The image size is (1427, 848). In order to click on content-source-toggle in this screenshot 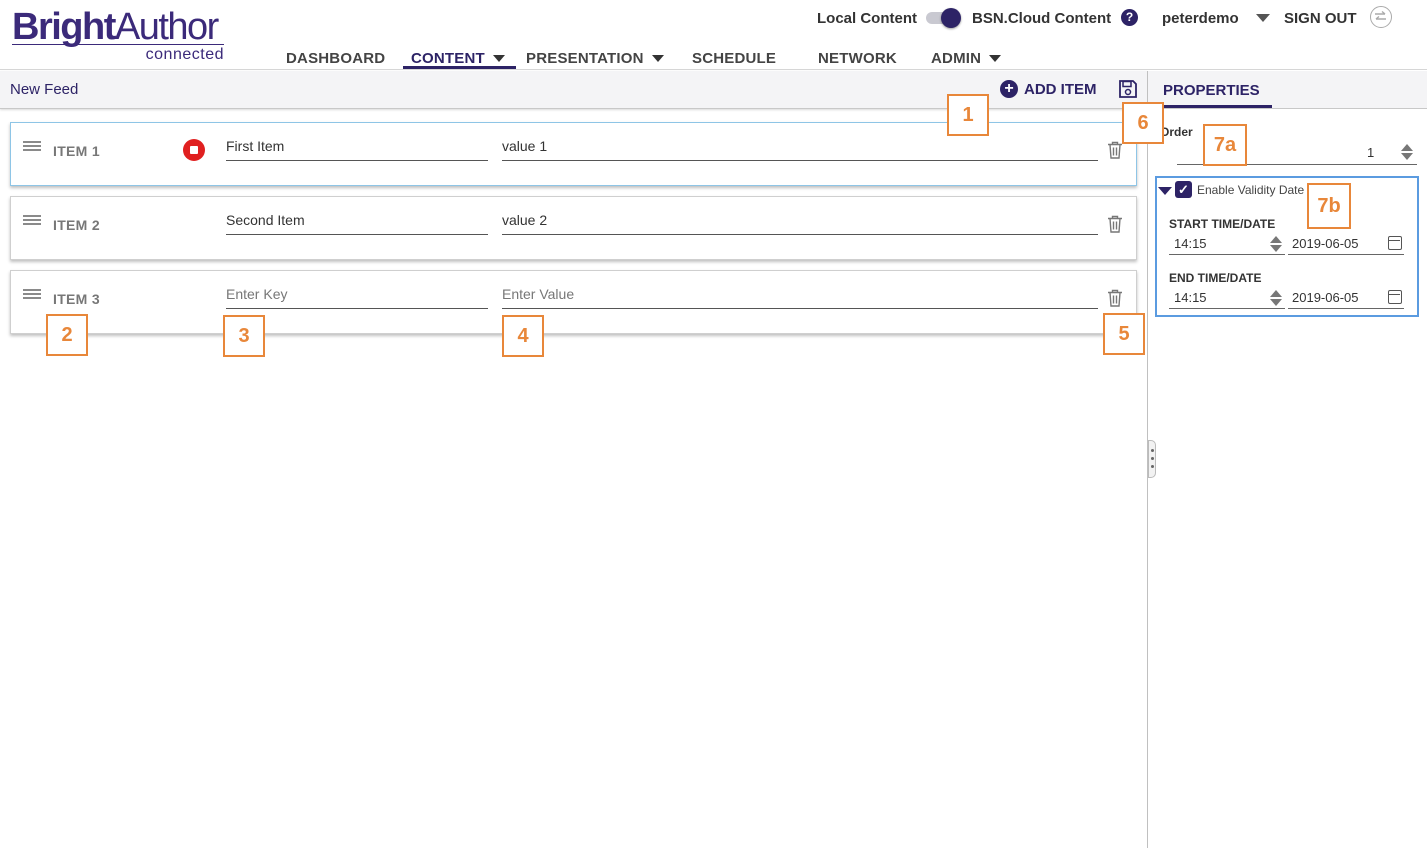, I will do `click(944, 18)`.